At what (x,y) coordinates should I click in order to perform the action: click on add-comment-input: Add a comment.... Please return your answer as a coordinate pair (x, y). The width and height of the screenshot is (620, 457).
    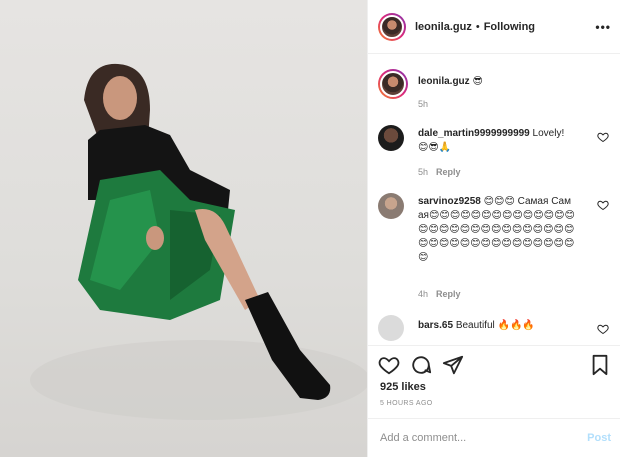
    Looking at the image, I should click on (423, 438).